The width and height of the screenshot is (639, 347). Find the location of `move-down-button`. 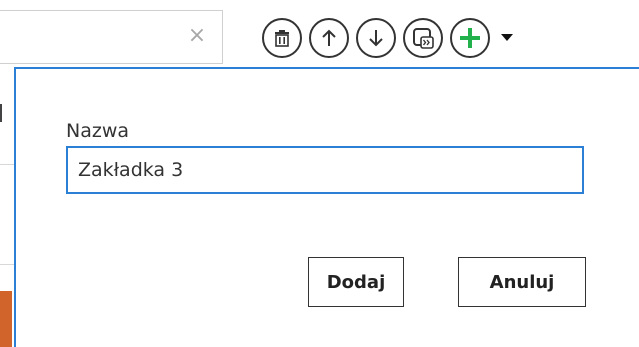

move-down-button is located at coordinates (376, 38).